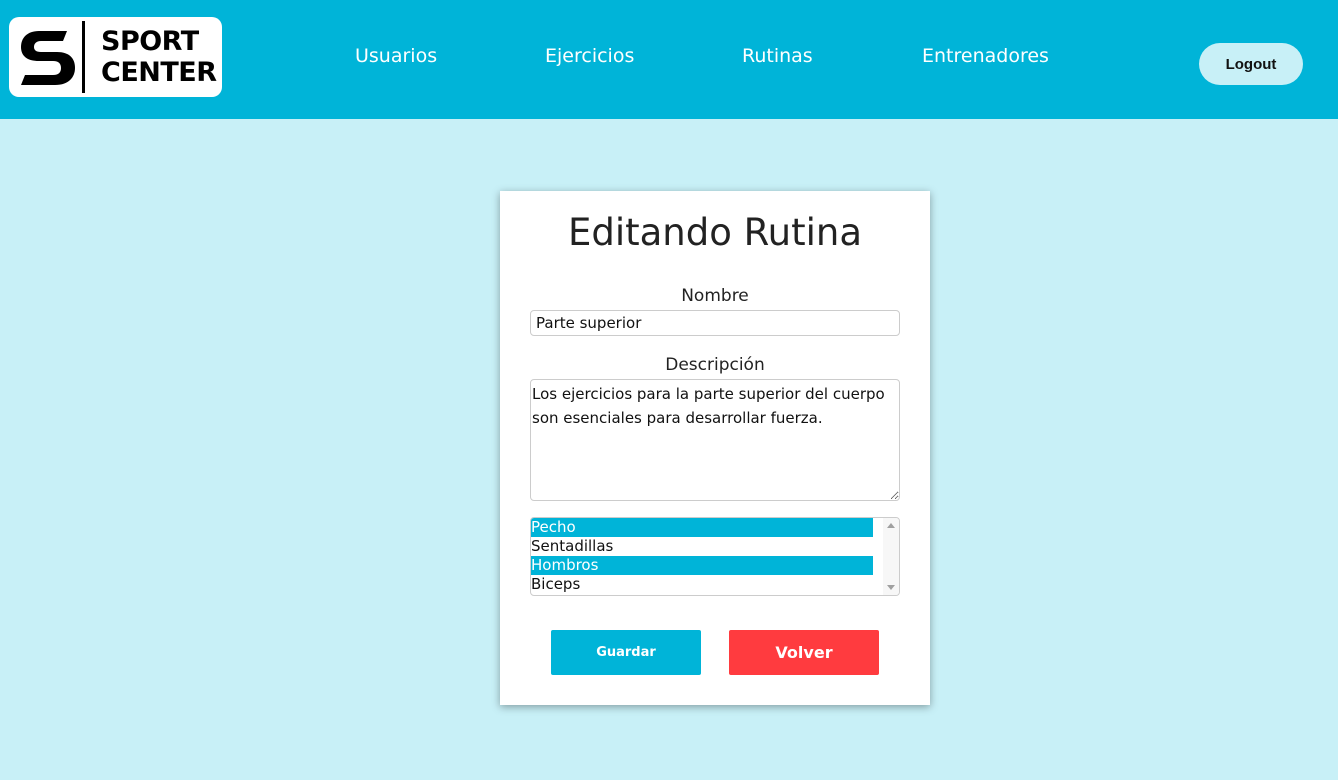  What do you see at coordinates (804, 652) in the screenshot?
I see `volver-button: Volver` at bounding box center [804, 652].